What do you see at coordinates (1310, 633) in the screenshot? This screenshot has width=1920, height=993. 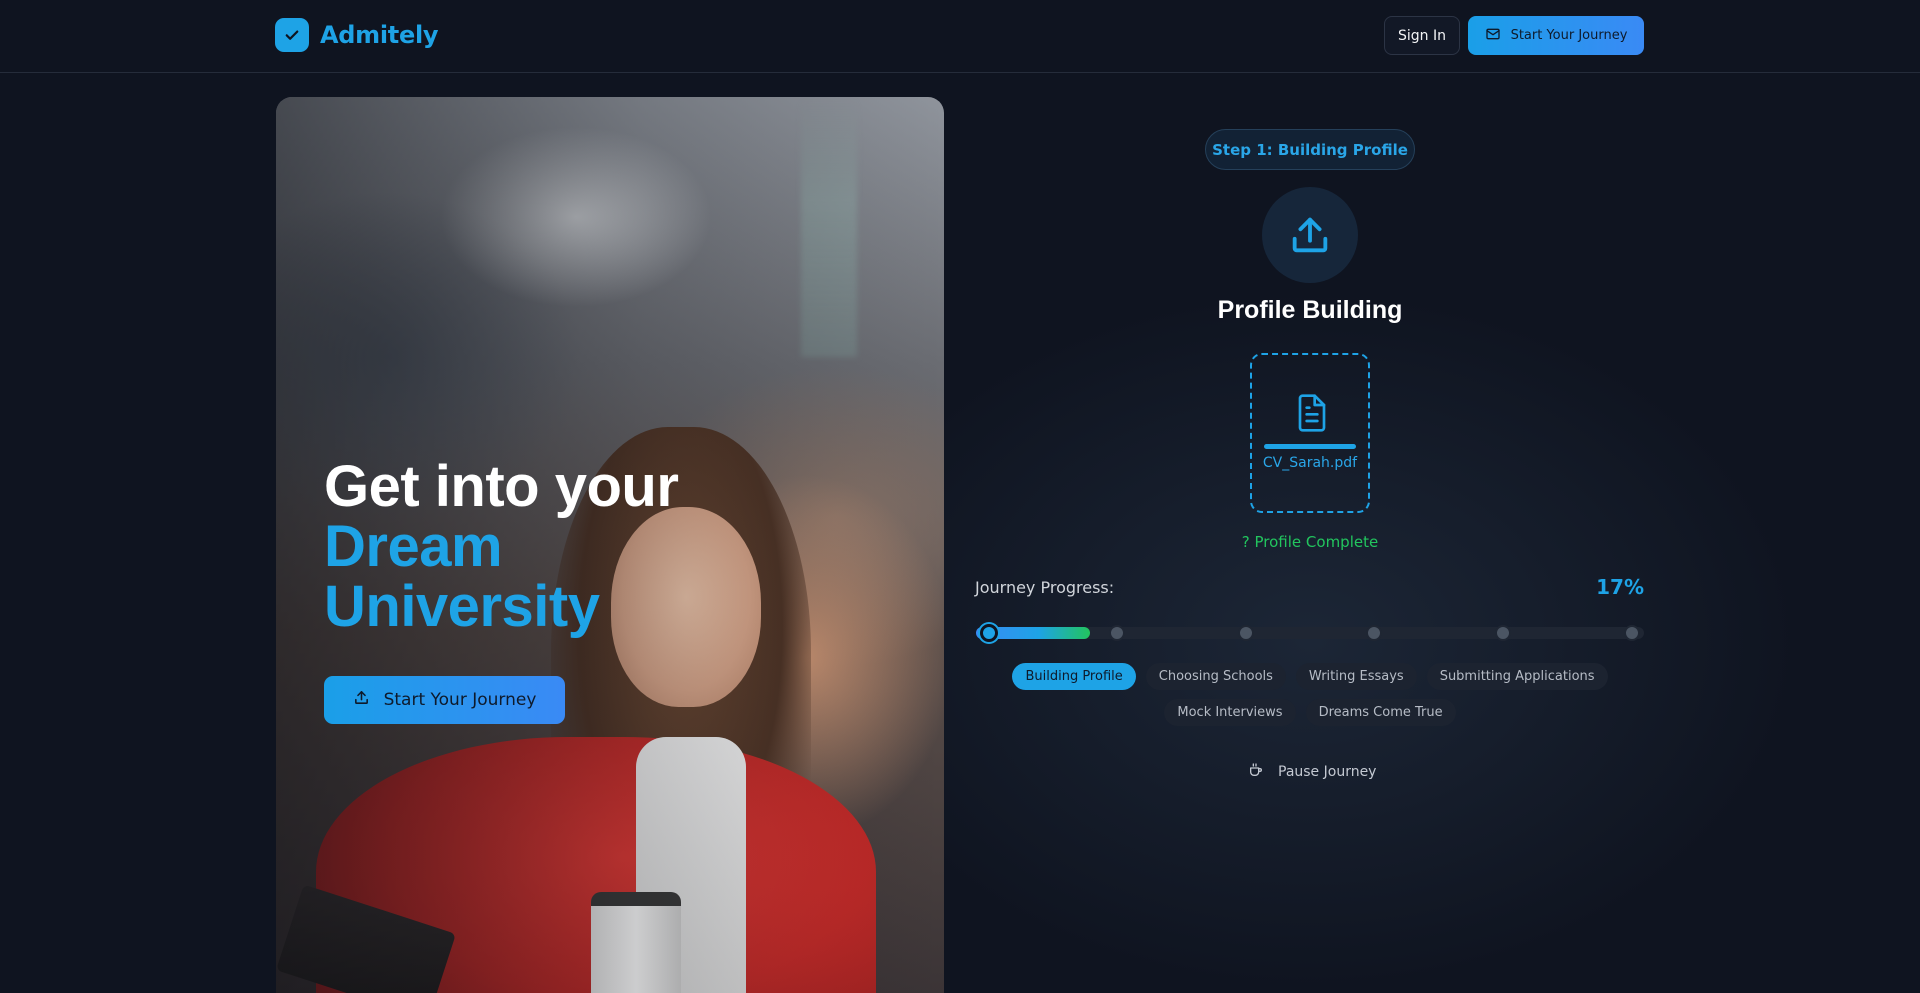 I see `journey-progress-bar` at bounding box center [1310, 633].